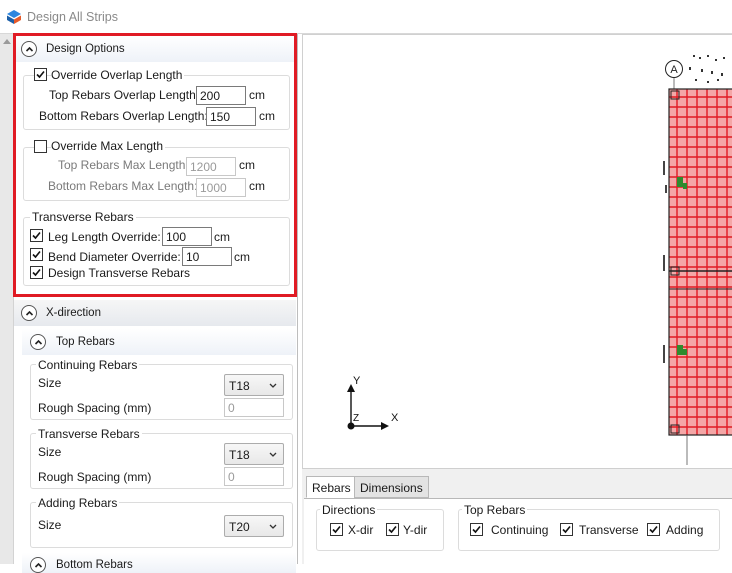 This screenshot has height=573, width=732. I want to click on bottom-rebars-title: Bottom Rebars, so click(94, 565).